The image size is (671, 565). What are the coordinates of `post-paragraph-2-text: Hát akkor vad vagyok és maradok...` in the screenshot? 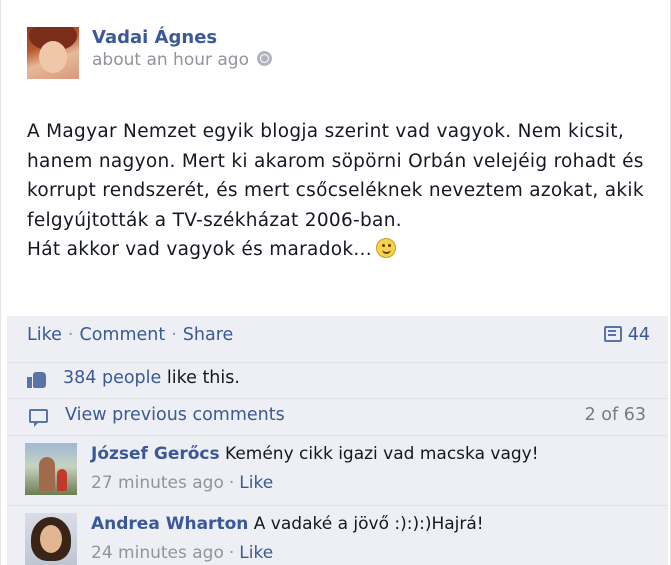 It's located at (199, 249).